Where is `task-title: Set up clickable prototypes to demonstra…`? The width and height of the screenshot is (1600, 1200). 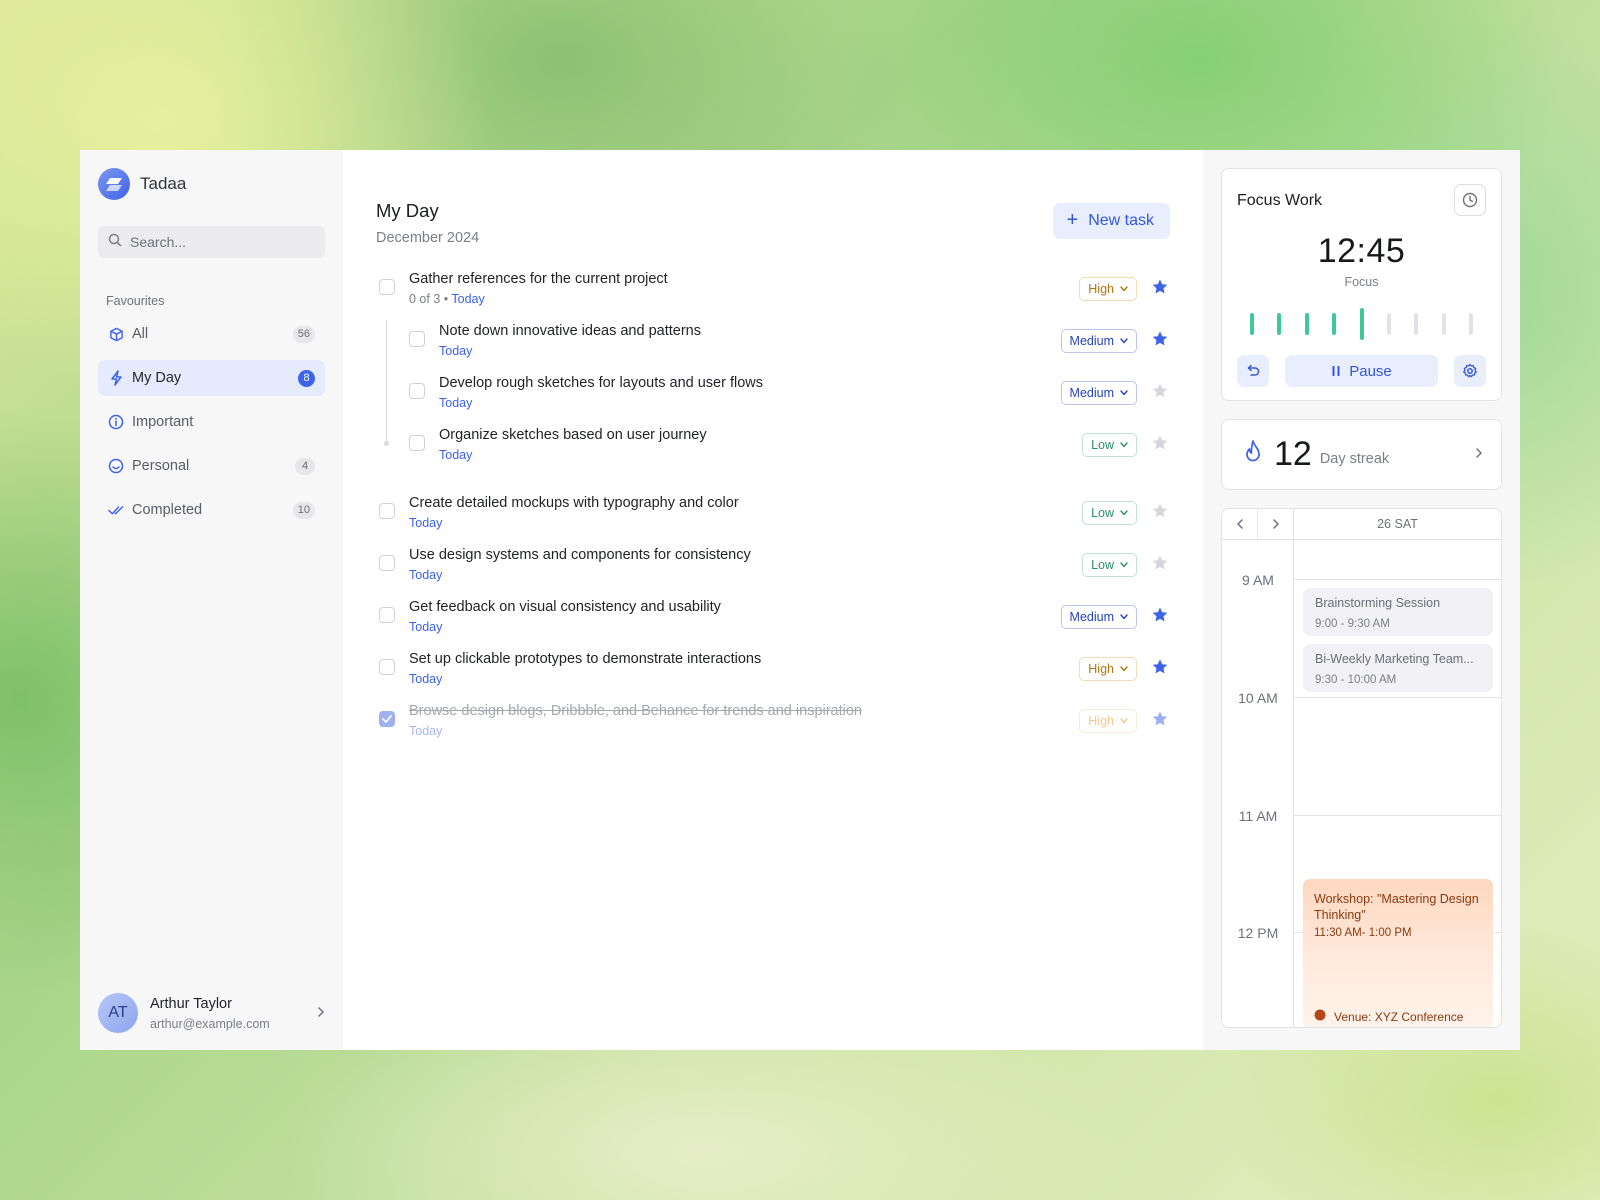 task-title: Set up clickable prototypes to demonstra… is located at coordinates (585, 659).